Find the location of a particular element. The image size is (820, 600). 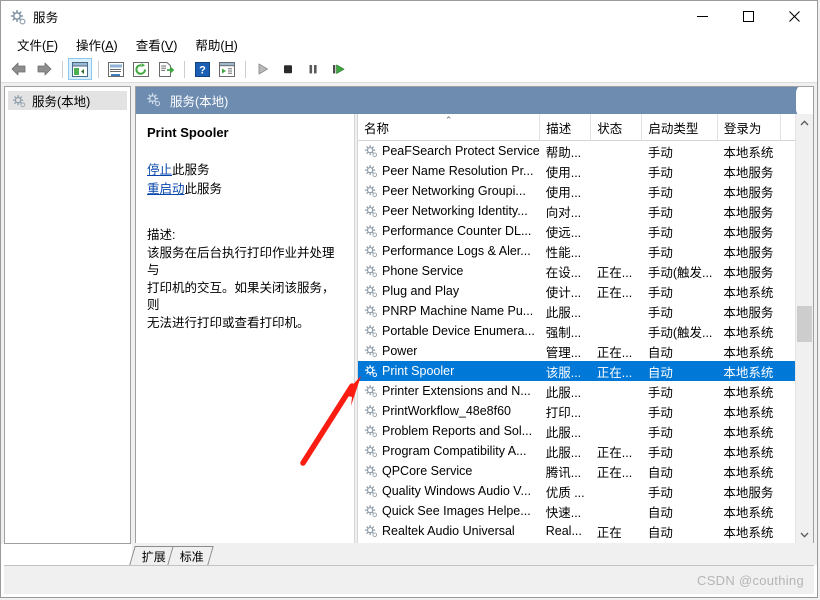

window-controls is located at coordinates (748, 16).